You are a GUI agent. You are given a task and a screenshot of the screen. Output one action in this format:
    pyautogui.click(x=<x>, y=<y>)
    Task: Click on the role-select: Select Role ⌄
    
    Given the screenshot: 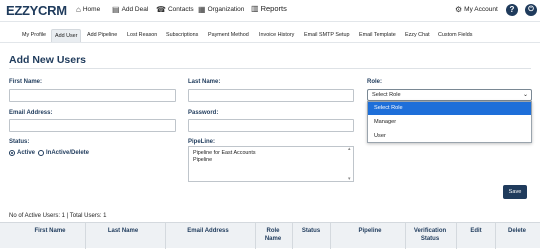 What is the action you would take?
    pyautogui.click(x=449, y=95)
    